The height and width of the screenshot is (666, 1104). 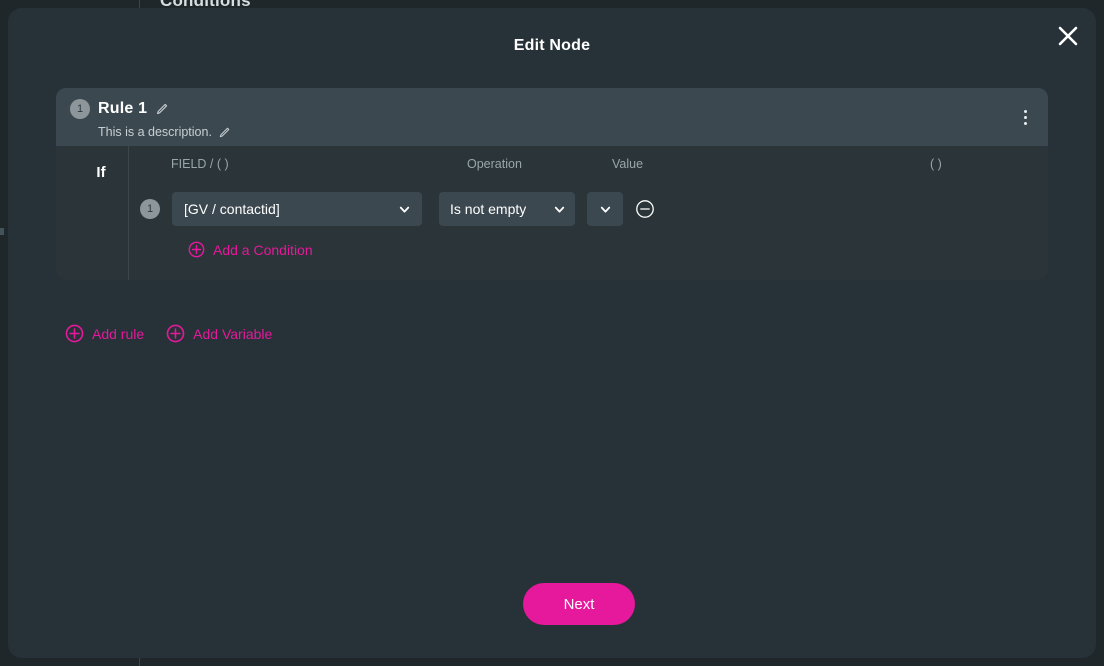 I want to click on minus-circle-icon, so click(x=645, y=209).